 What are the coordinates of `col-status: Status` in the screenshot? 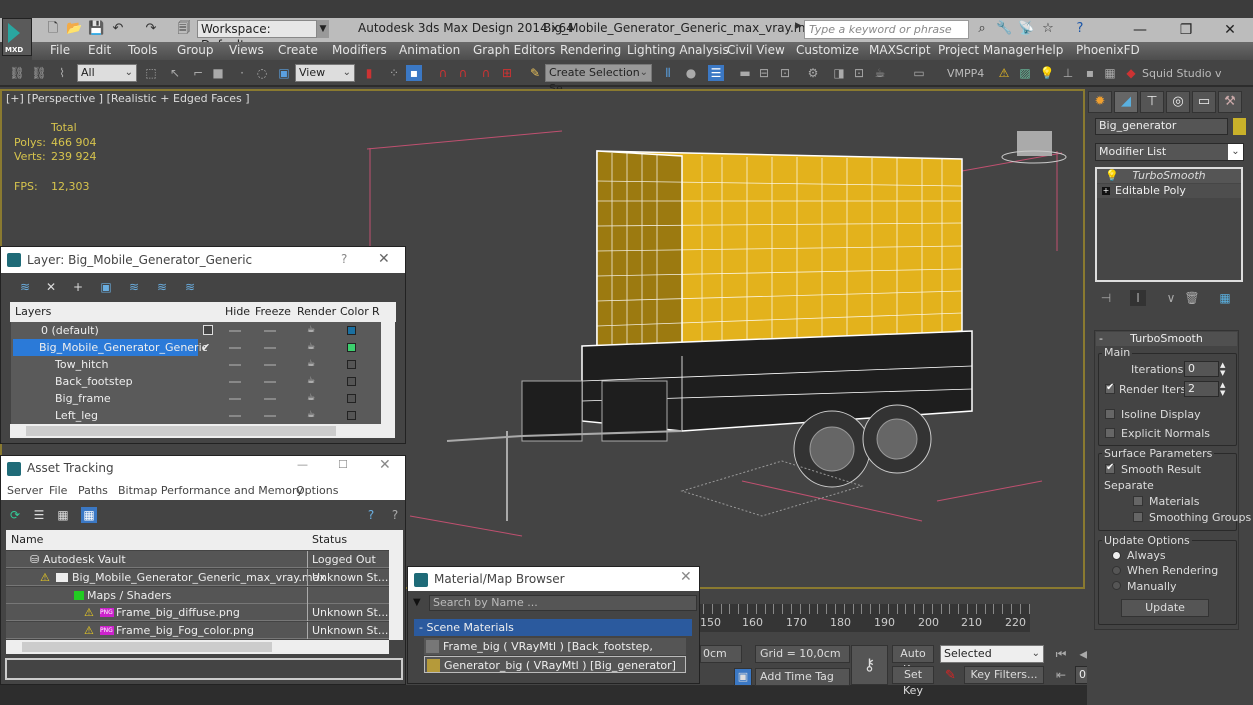 It's located at (330, 540).